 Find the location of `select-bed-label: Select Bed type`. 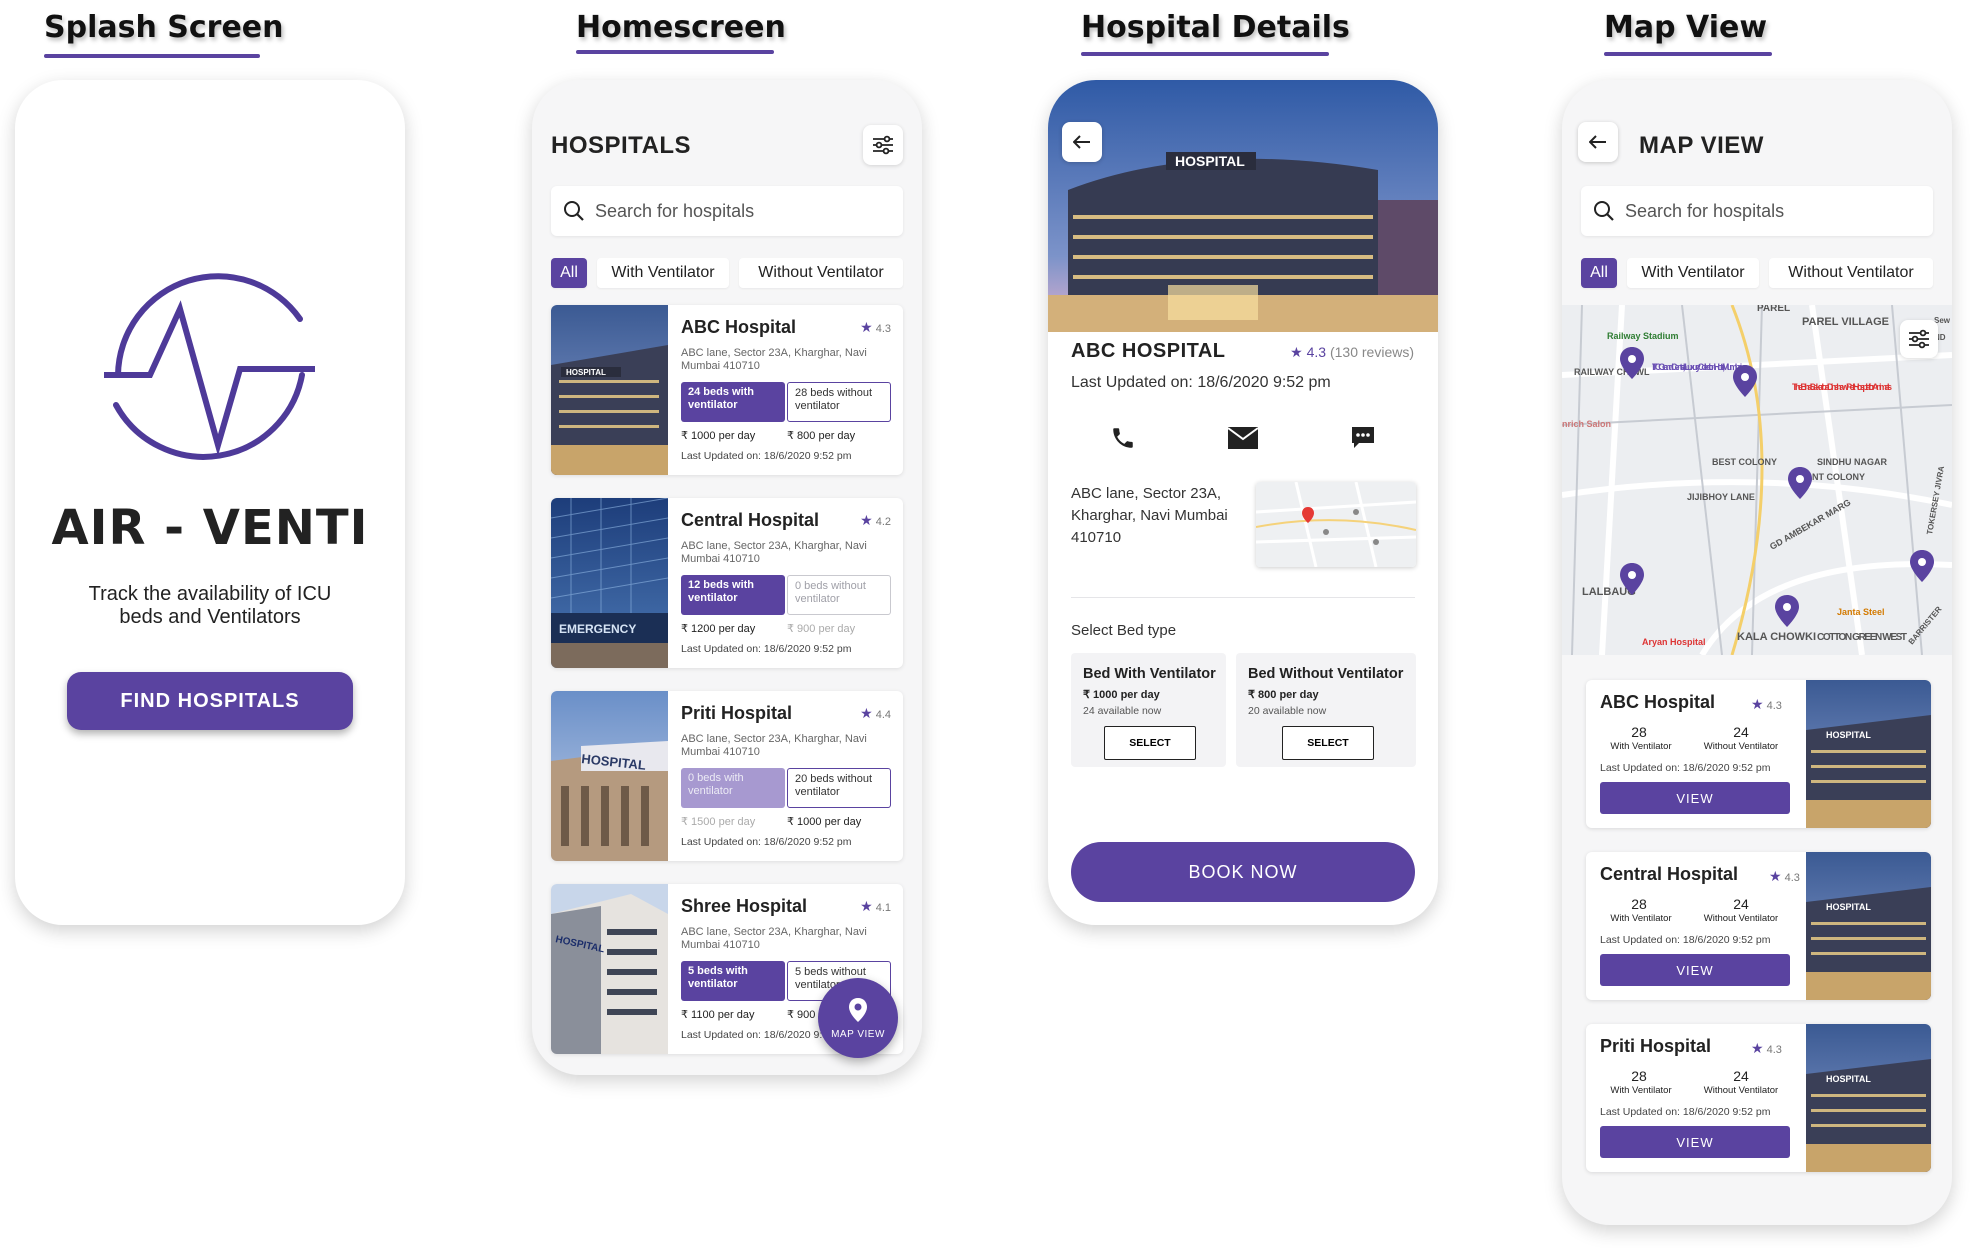

select-bed-label: Select Bed type is located at coordinates (1124, 630).